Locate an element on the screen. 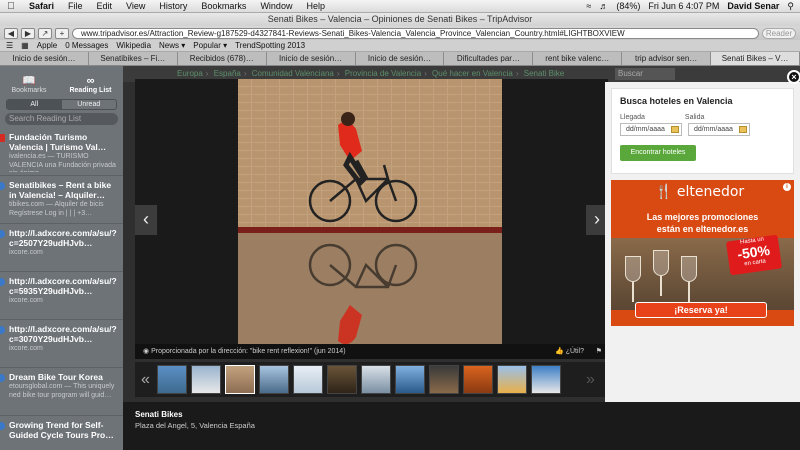 Image resolution: width=800 pixels, height=450 pixels. checkin-field: dd/mm/aaaa is located at coordinates (651, 129).